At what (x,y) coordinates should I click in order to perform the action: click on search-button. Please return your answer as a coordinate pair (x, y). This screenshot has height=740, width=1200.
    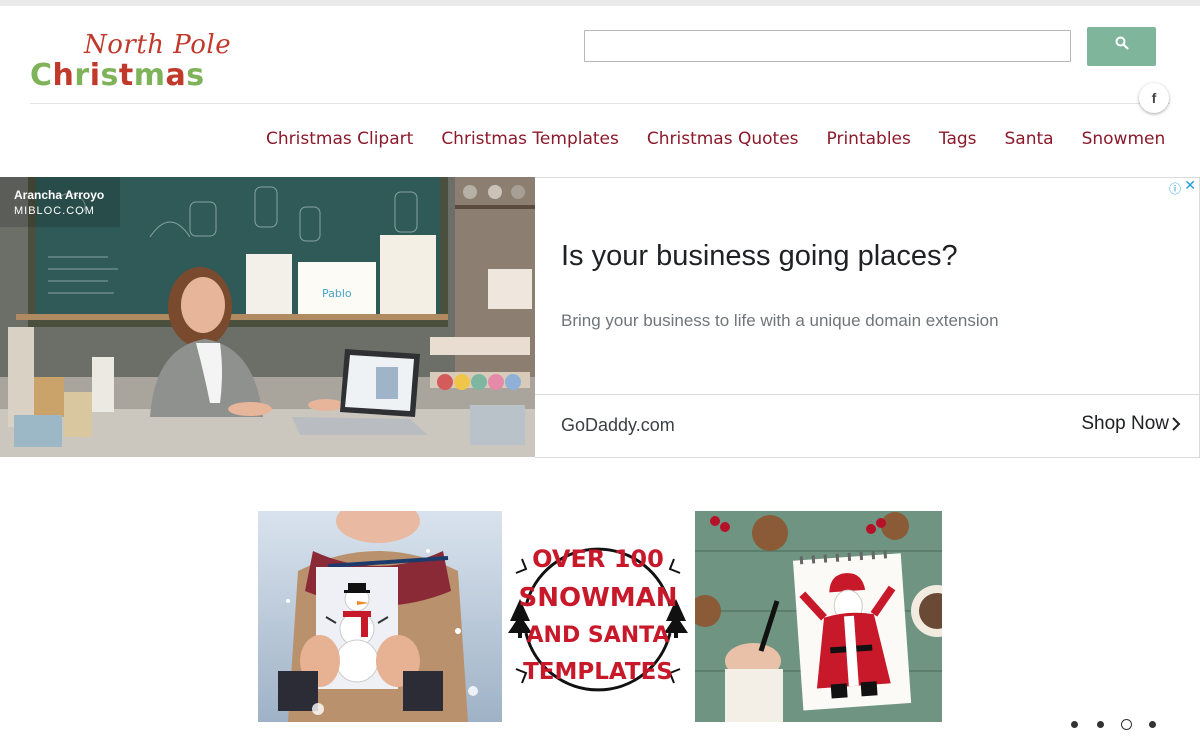
    Looking at the image, I should click on (1121, 46).